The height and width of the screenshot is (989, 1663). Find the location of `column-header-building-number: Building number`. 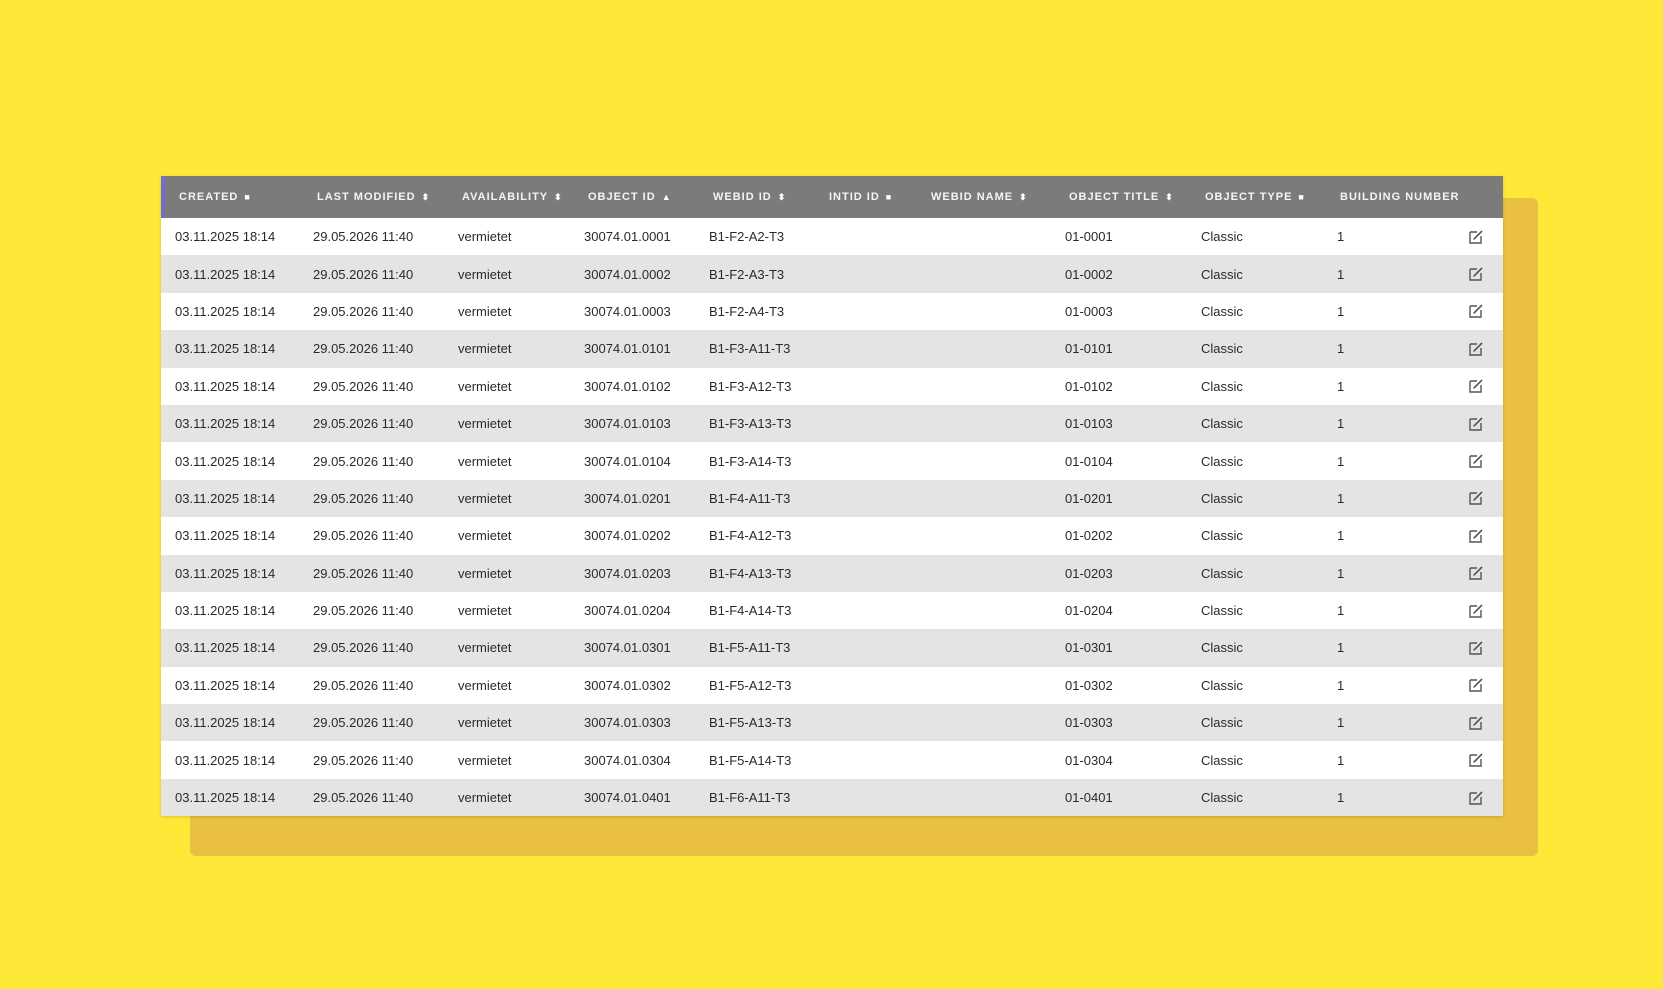

column-header-building-number: Building number is located at coordinates (1400, 197).